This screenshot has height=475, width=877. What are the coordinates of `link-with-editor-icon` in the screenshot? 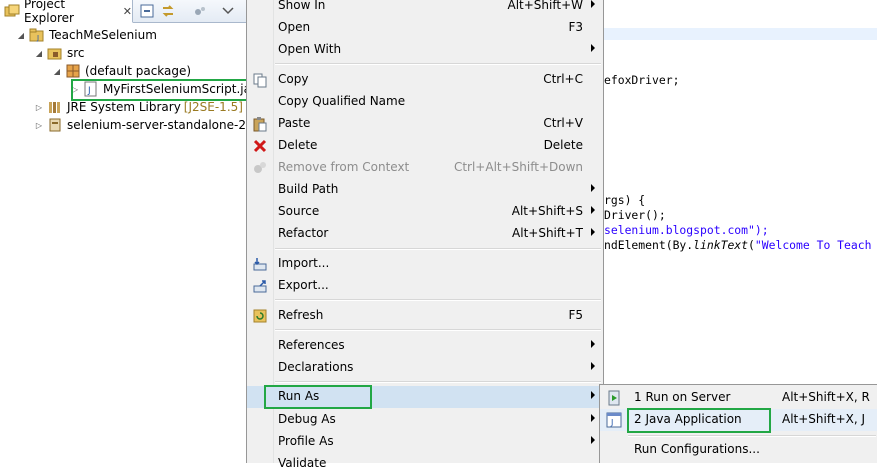 It's located at (168, 11).